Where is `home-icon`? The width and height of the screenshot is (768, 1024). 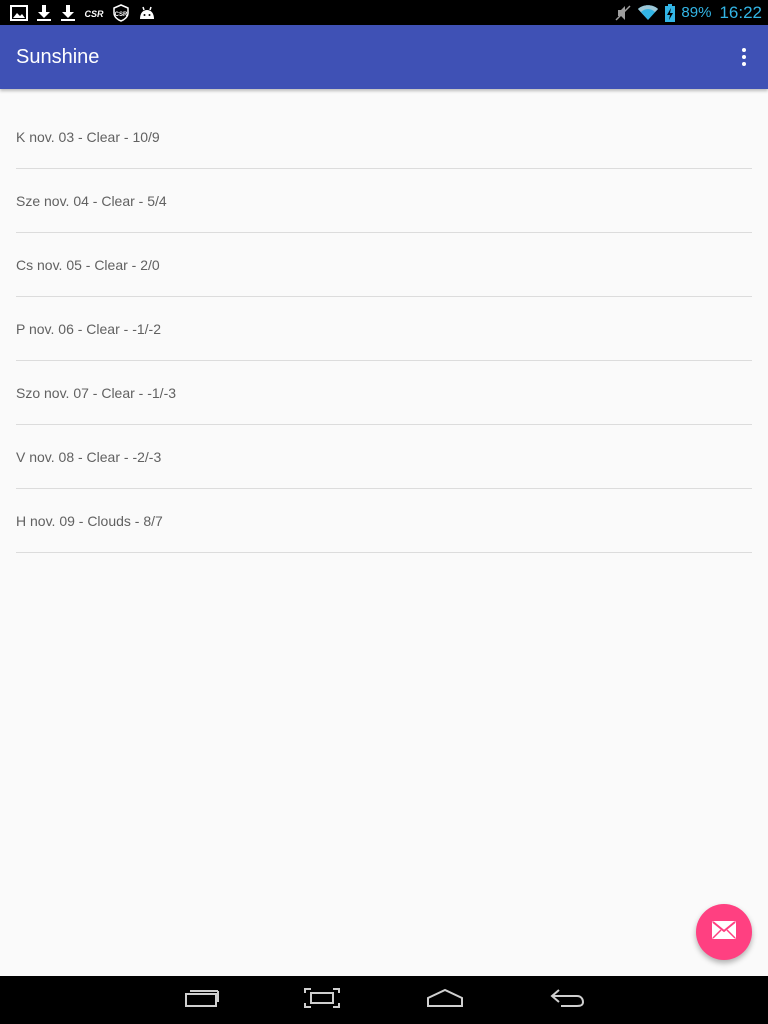 home-icon is located at coordinates (445, 1000).